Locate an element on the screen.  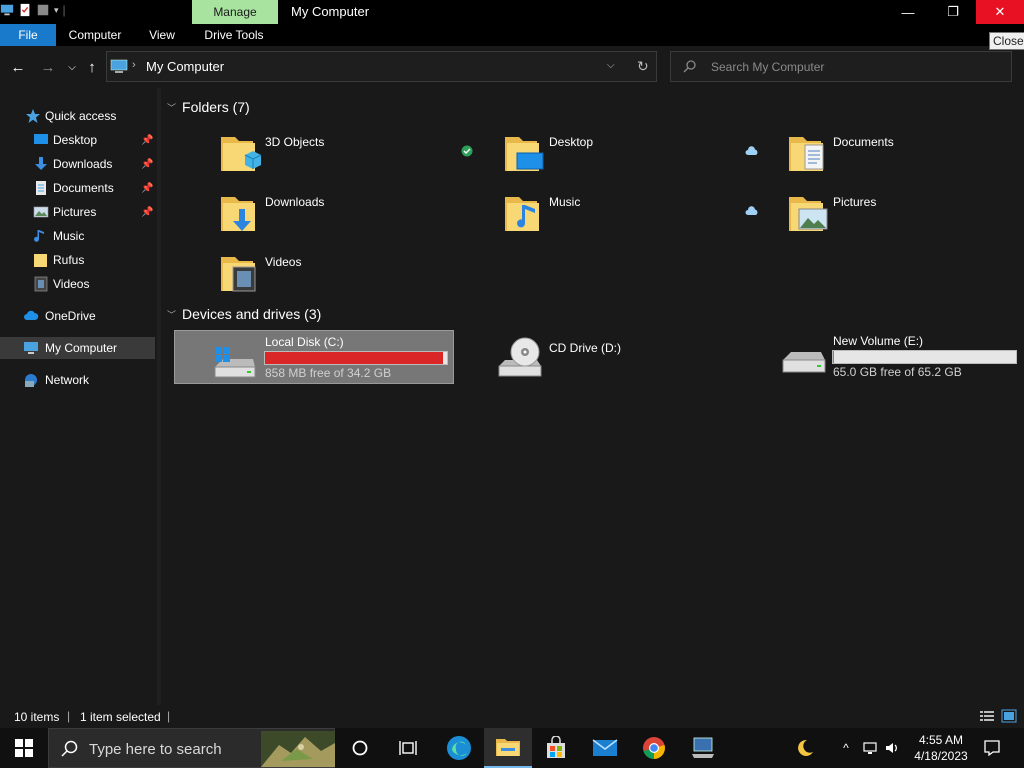
show-hidden-icons-button: ^ is located at coordinates (846, 748).